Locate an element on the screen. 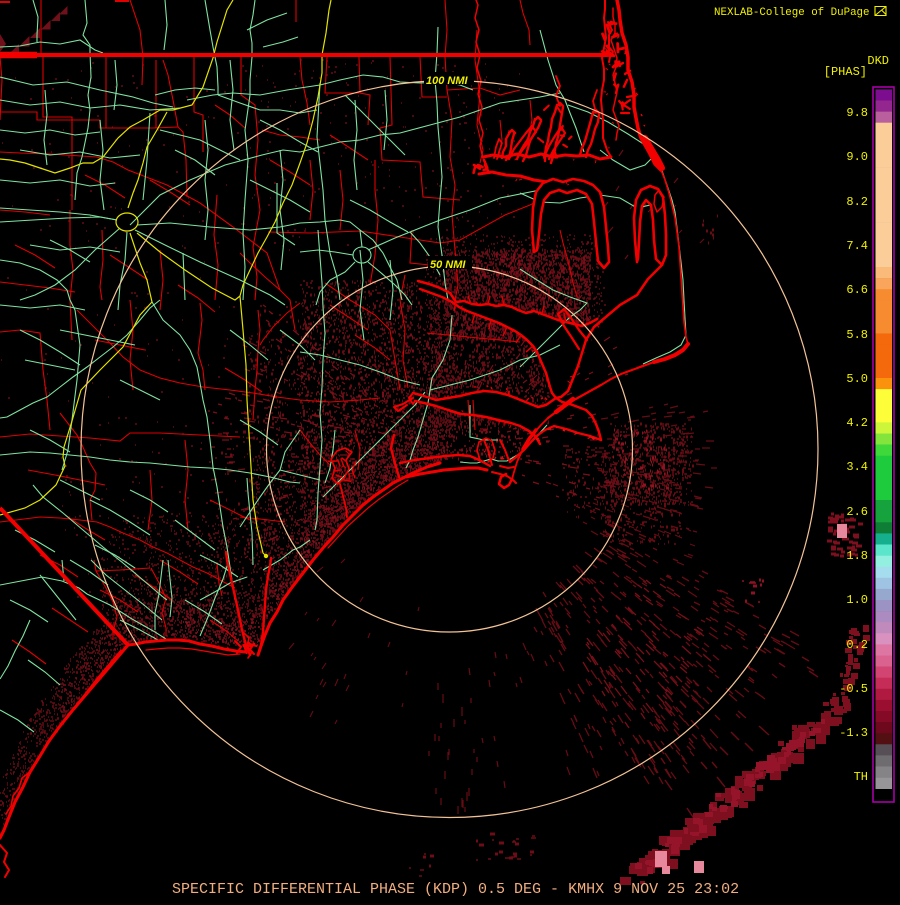 This screenshot has height=905, width=900. svg-text: TH is located at coordinates (861, 777).